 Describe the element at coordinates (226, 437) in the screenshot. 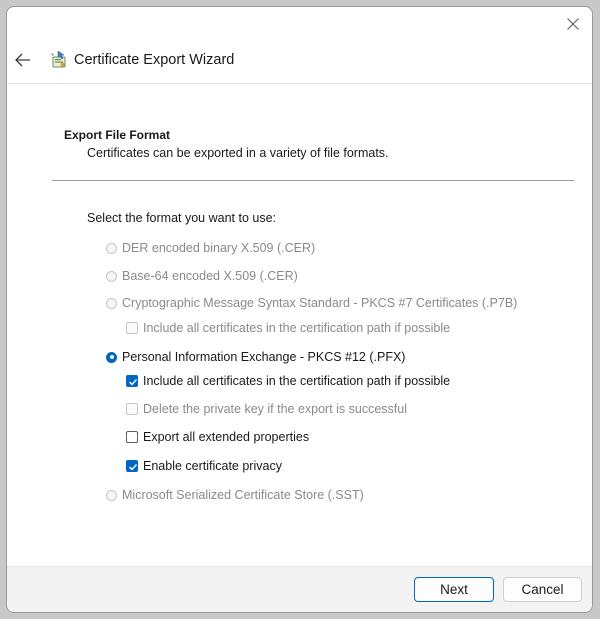

I see `checkbox-label: Export all extended properties` at that location.